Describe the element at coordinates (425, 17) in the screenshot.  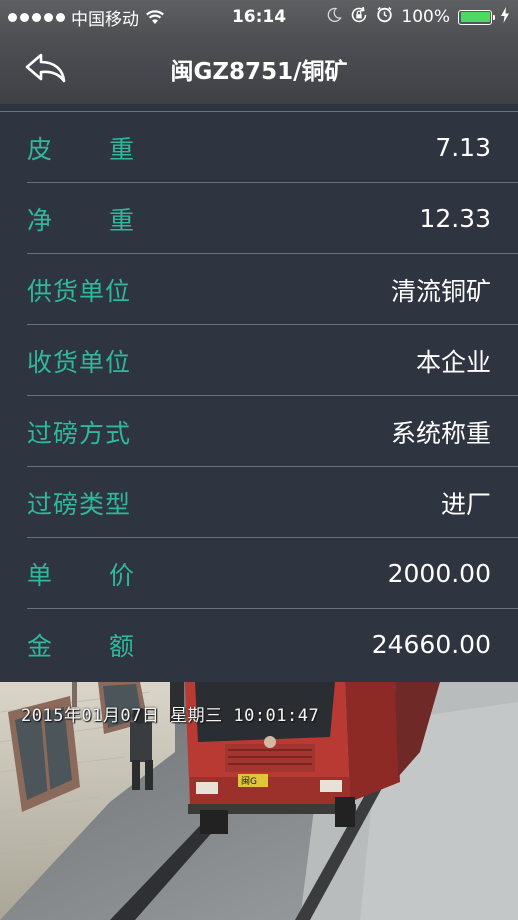
I see `battery-percent: 100%` at that location.